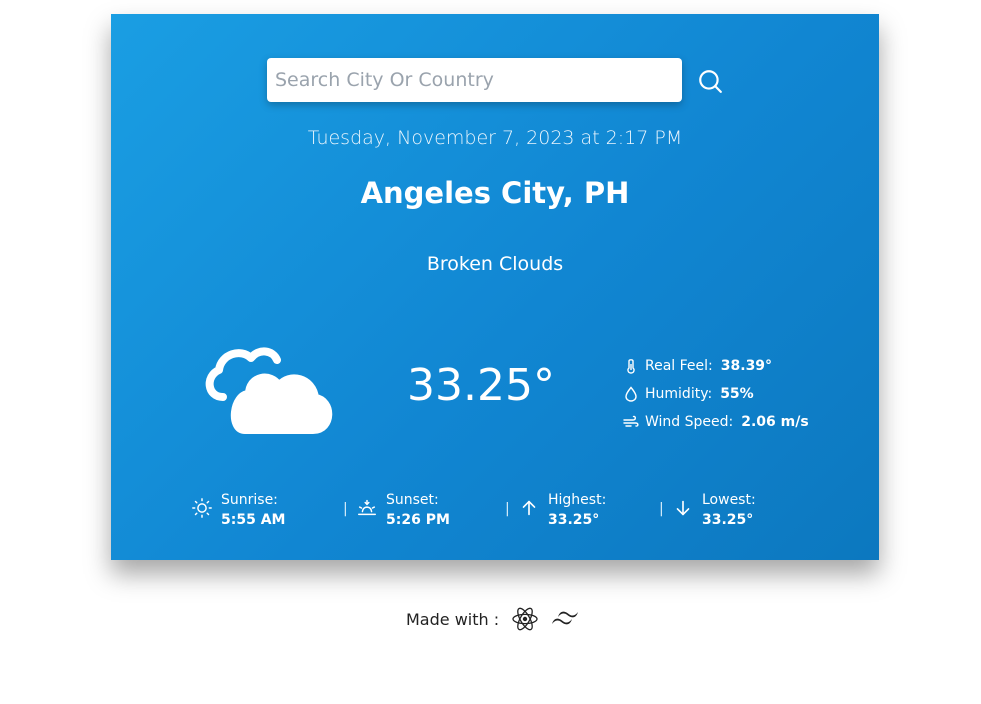  I want to click on humidity-row: Humidity: 55%, so click(743, 394).